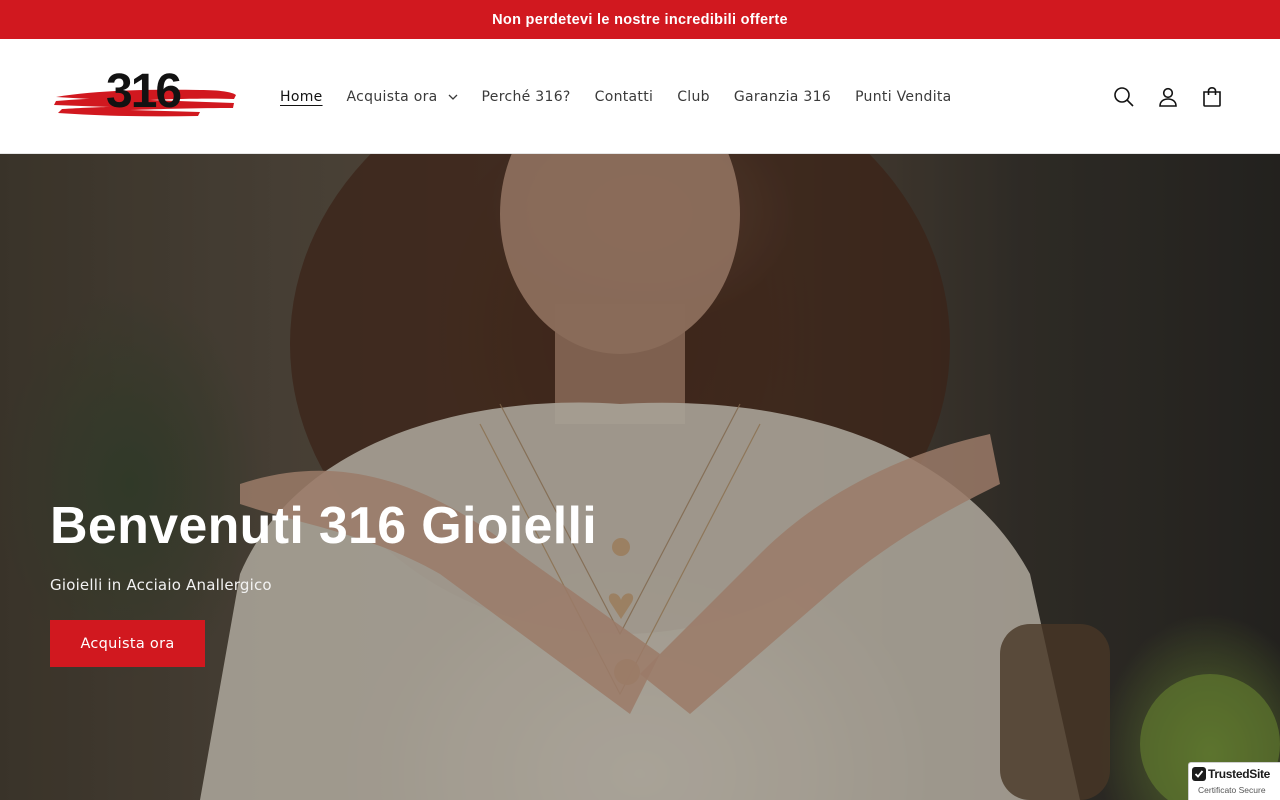 The image size is (1280, 800). I want to click on logo: 316, so click(145, 94).